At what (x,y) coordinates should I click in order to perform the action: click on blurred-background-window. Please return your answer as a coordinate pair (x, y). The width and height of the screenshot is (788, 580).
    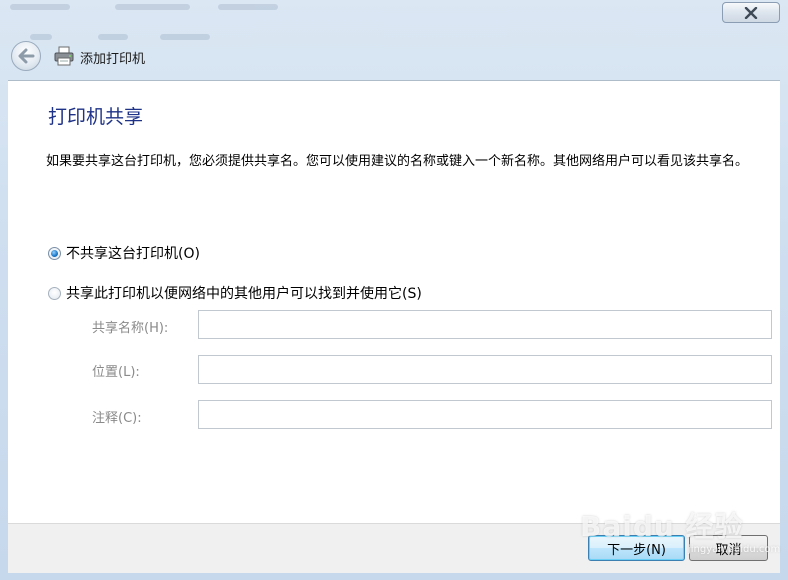
    Looking at the image, I should click on (350, 23).